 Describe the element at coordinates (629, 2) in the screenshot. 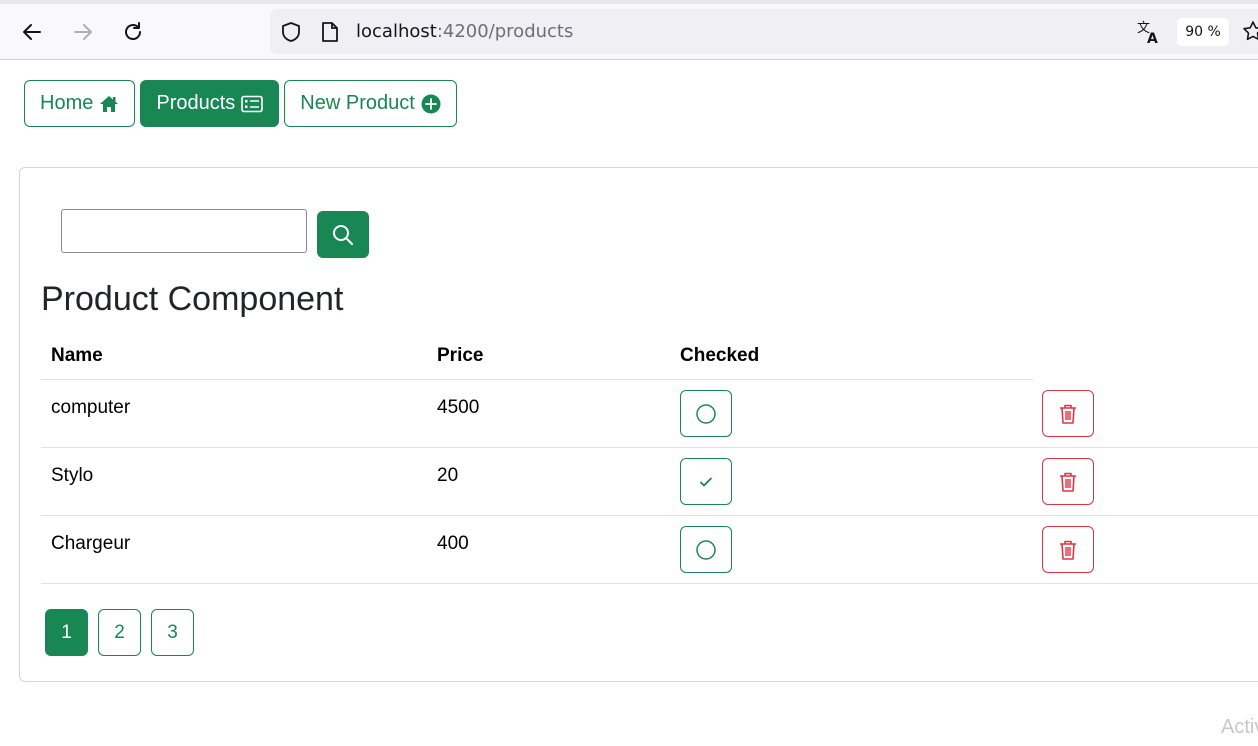

I see `tab-strip-edge` at that location.